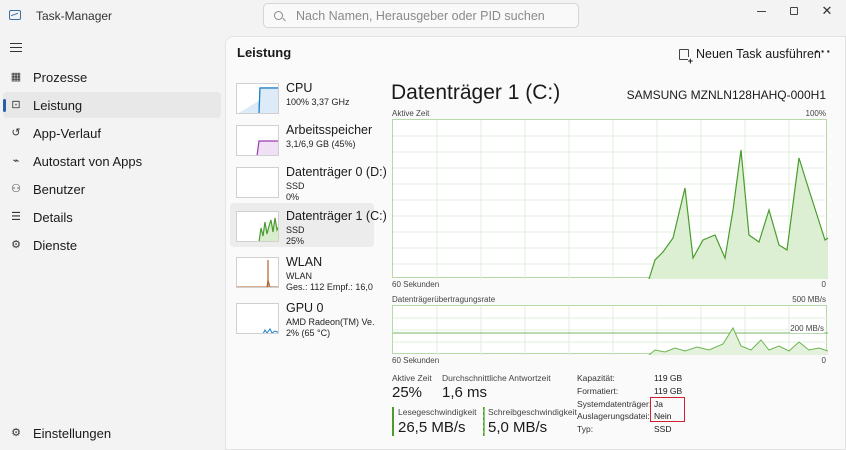 The height and width of the screenshot is (450, 846). What do you see at coordinates (112, 105) in the screenshot?
I see `sidebar-item-performance: ⊡ Leistung` at bounding box center [112, 105].